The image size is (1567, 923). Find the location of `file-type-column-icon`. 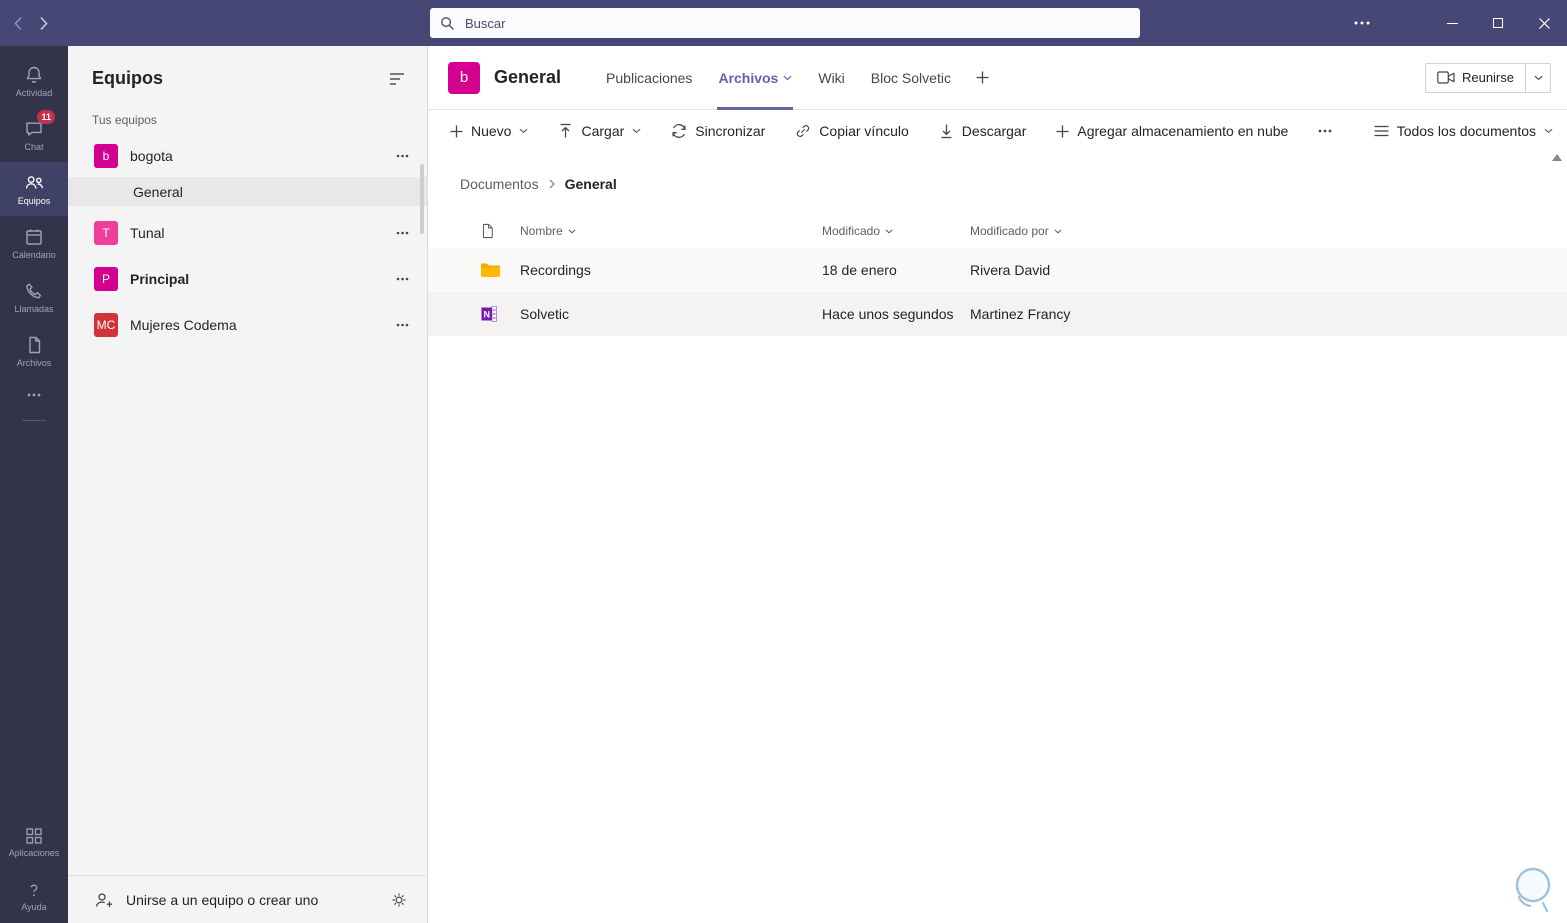

file-type-column-icon is located at coordinates (500, 231).